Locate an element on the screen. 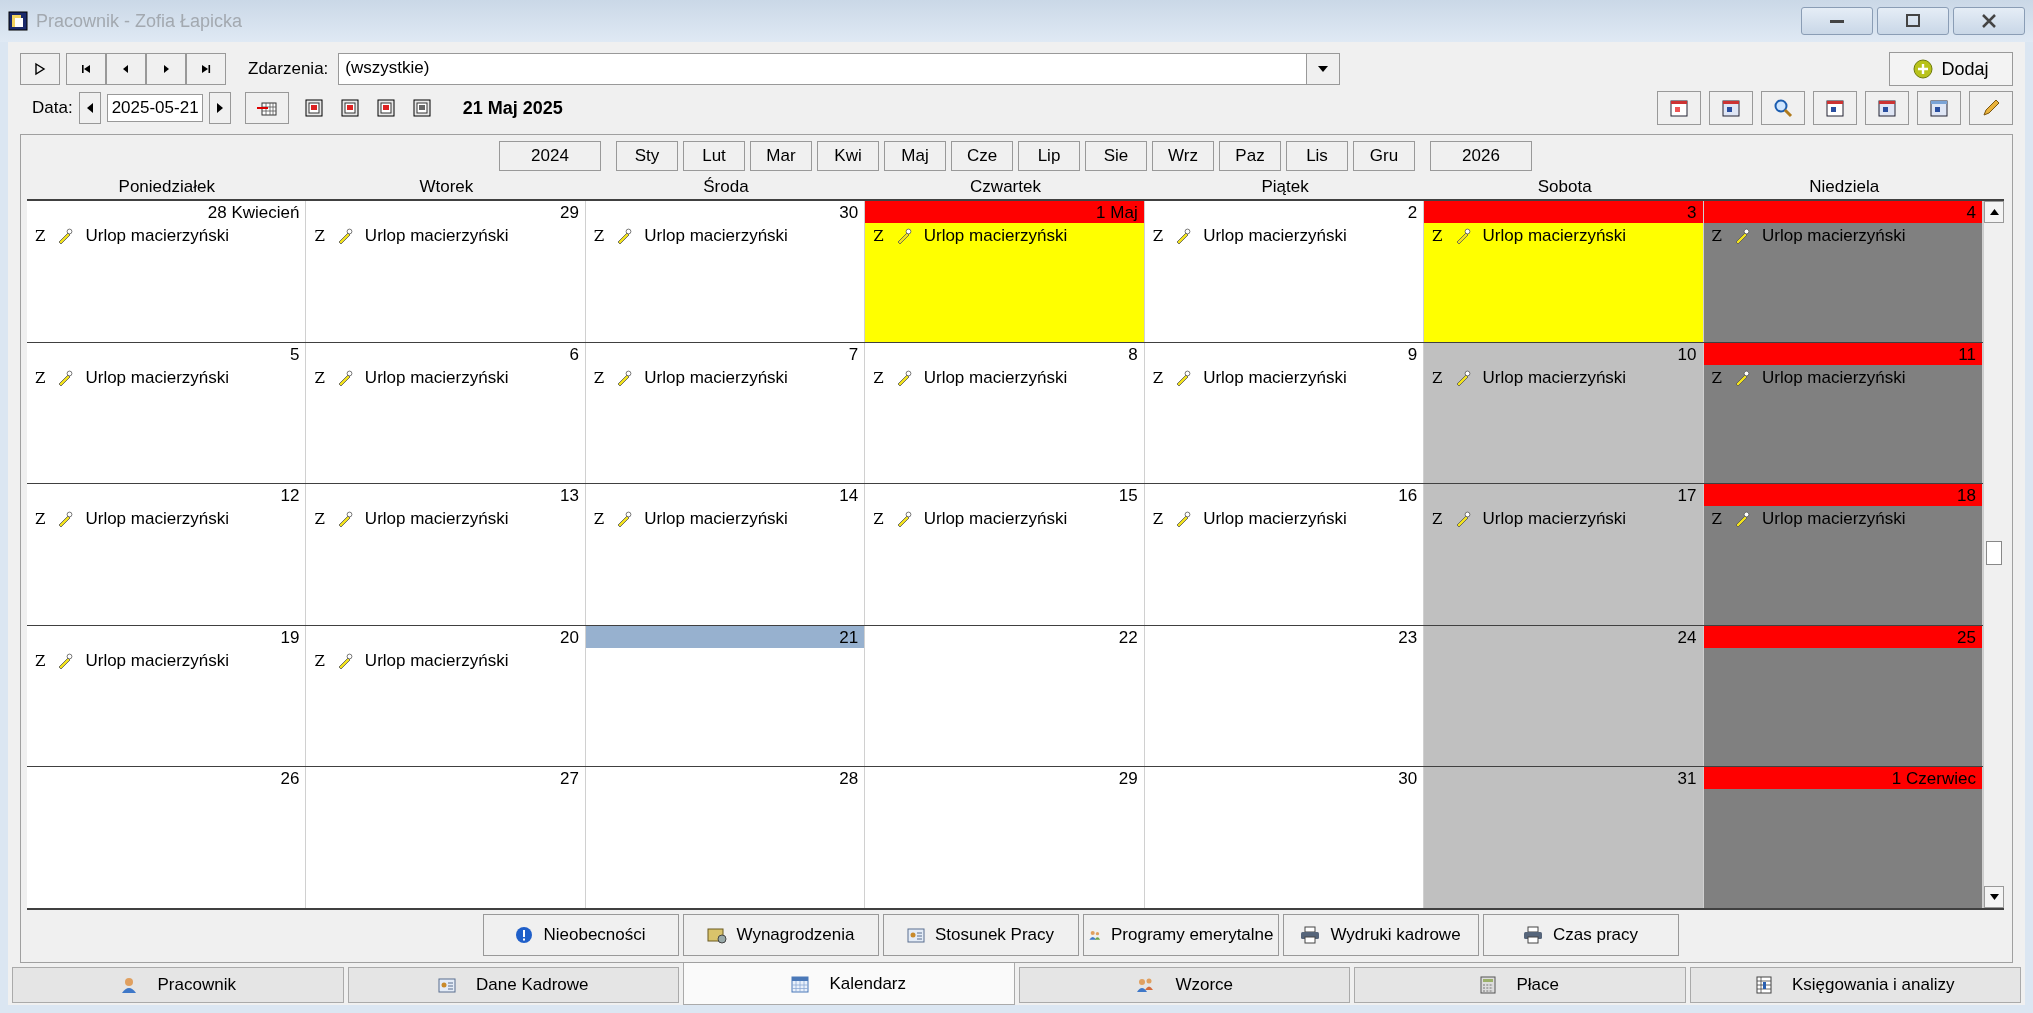 The height and width of the screenshot is (1013, 2033). month-button: Kwi is located at coordinates (848, 156).